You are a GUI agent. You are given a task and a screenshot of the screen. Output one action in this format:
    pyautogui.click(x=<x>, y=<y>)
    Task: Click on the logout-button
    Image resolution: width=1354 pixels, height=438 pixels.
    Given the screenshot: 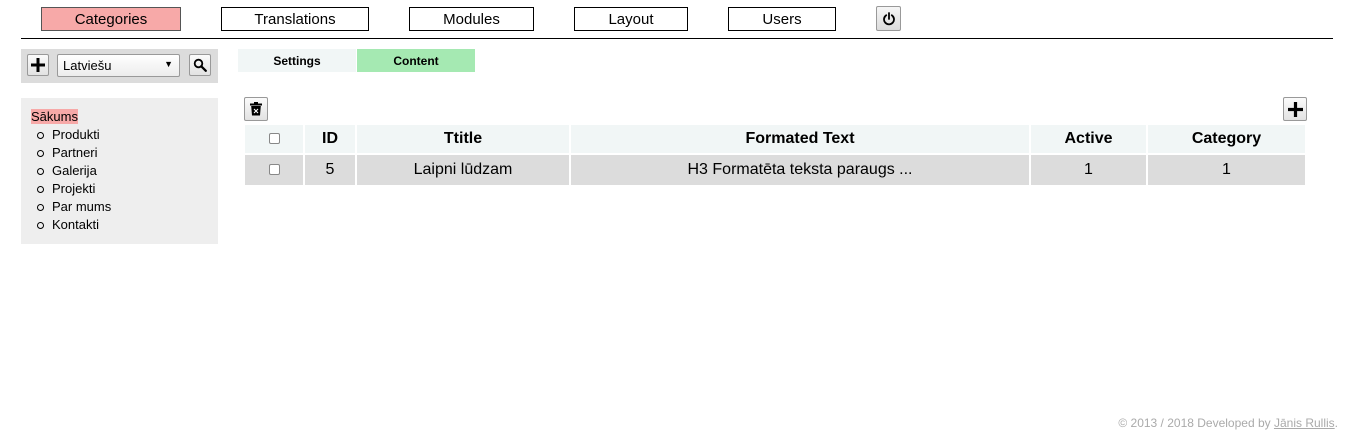 What is the action you would take?
    pyautogui.click(x=888, y=18)
    